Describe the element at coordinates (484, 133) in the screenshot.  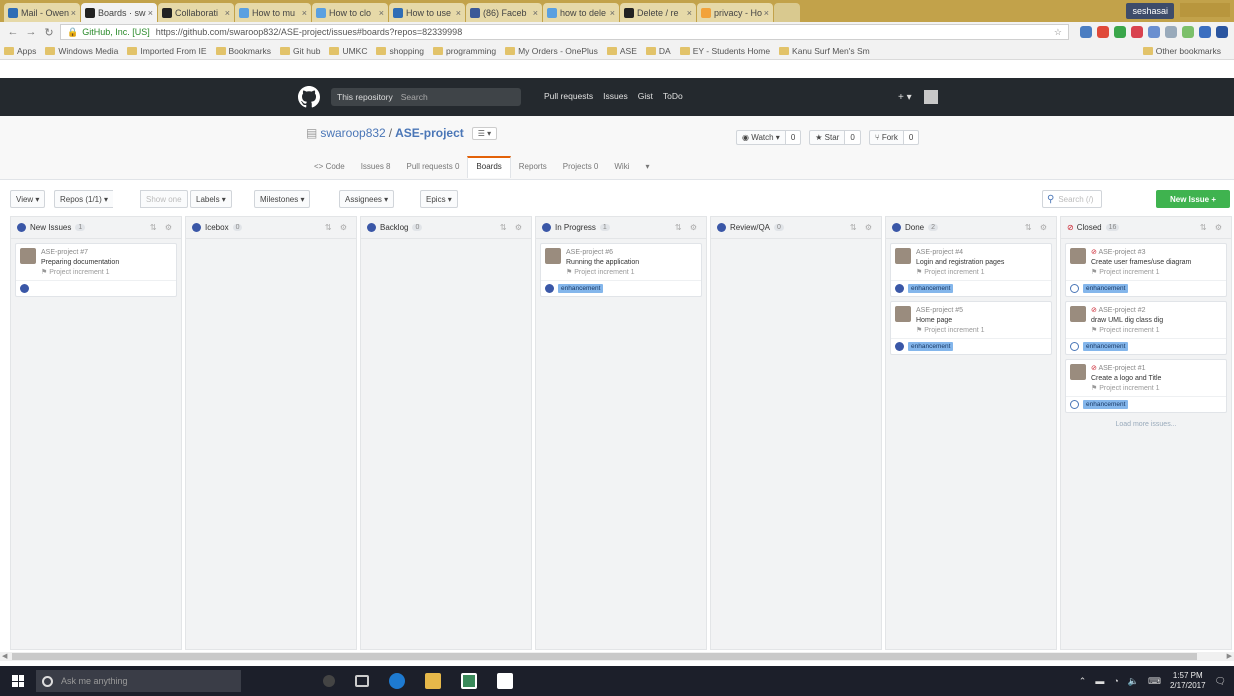
I see `zenhub-menu-button: ☰ ▾` at that location.